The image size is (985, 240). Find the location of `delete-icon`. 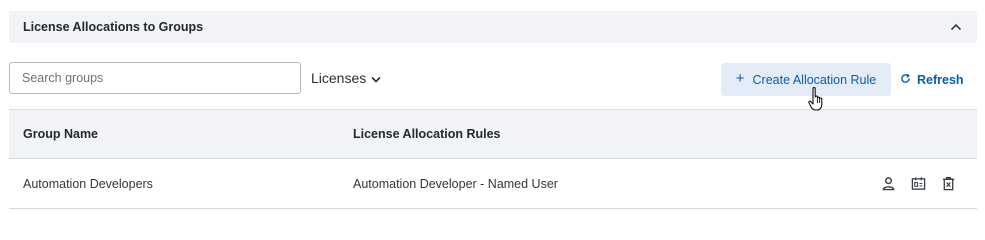

delete-icon is located at coordinates (948, 184).